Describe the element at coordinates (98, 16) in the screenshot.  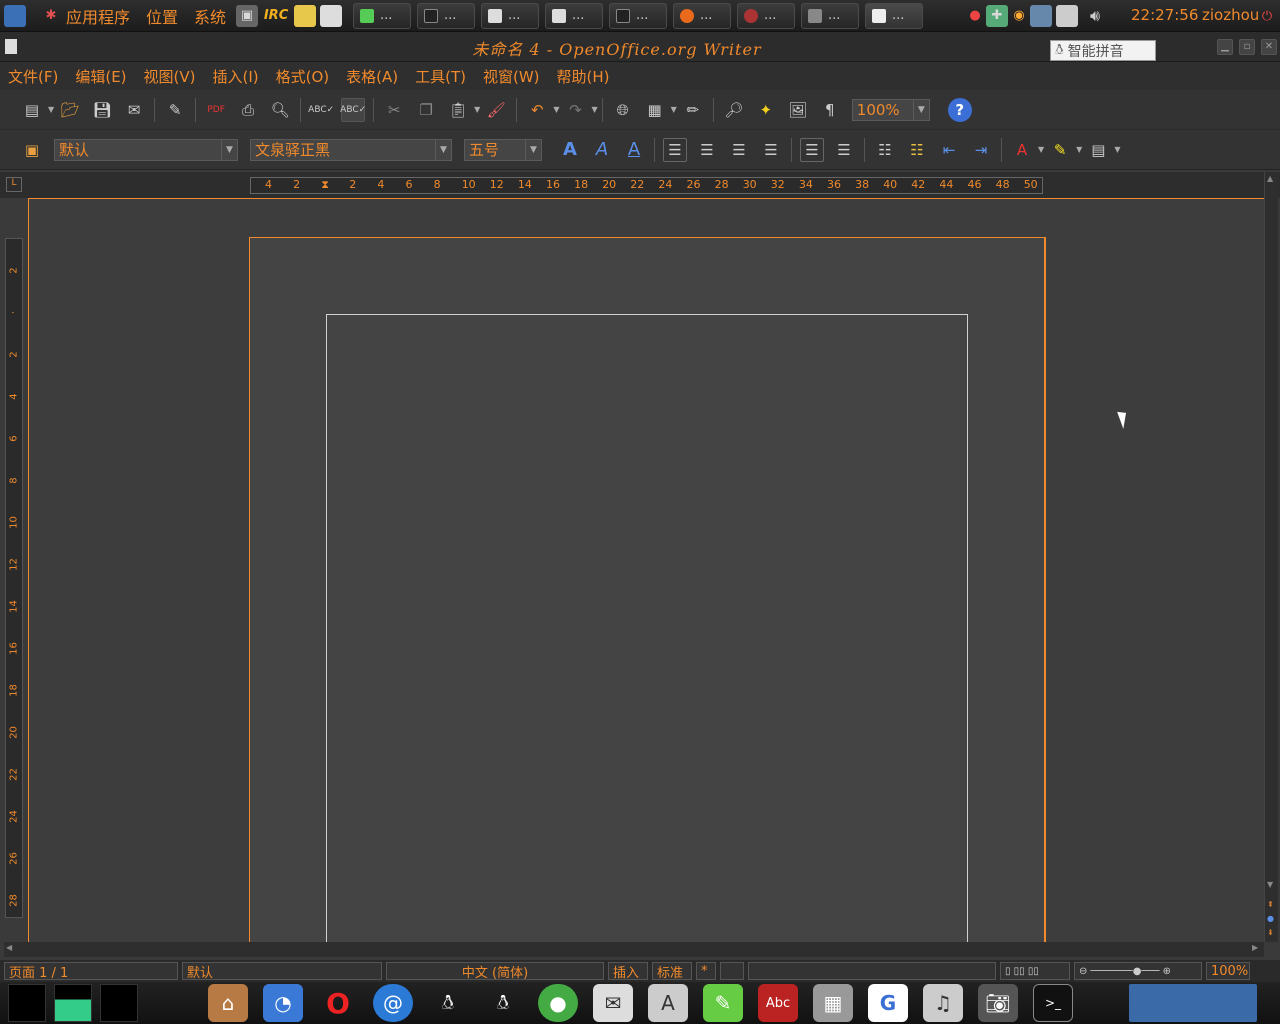
I see `applications-menu: 应用程序` at that location.